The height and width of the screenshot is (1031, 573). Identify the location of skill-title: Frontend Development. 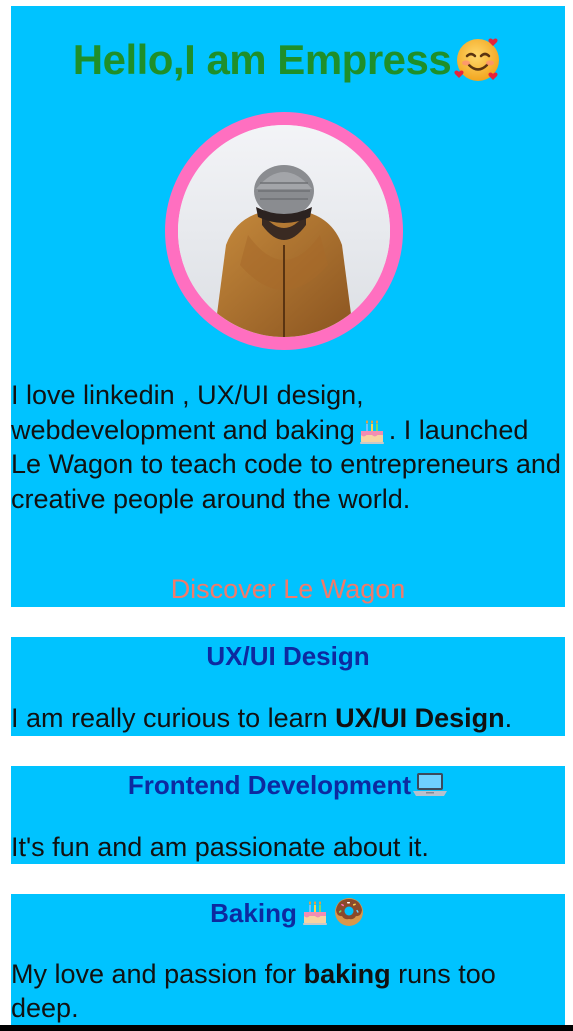
(288, 785).